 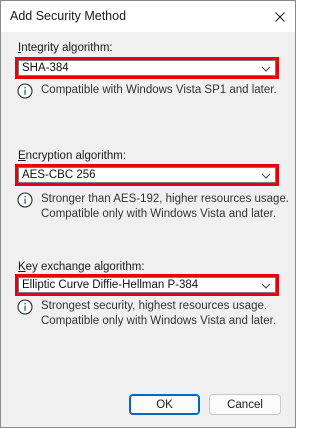 What do you see at coordinates (59, 175) in the screenshot?
I see `encryption-algorithm-value: AES-CBC 256` at bounding box center [59, 175].